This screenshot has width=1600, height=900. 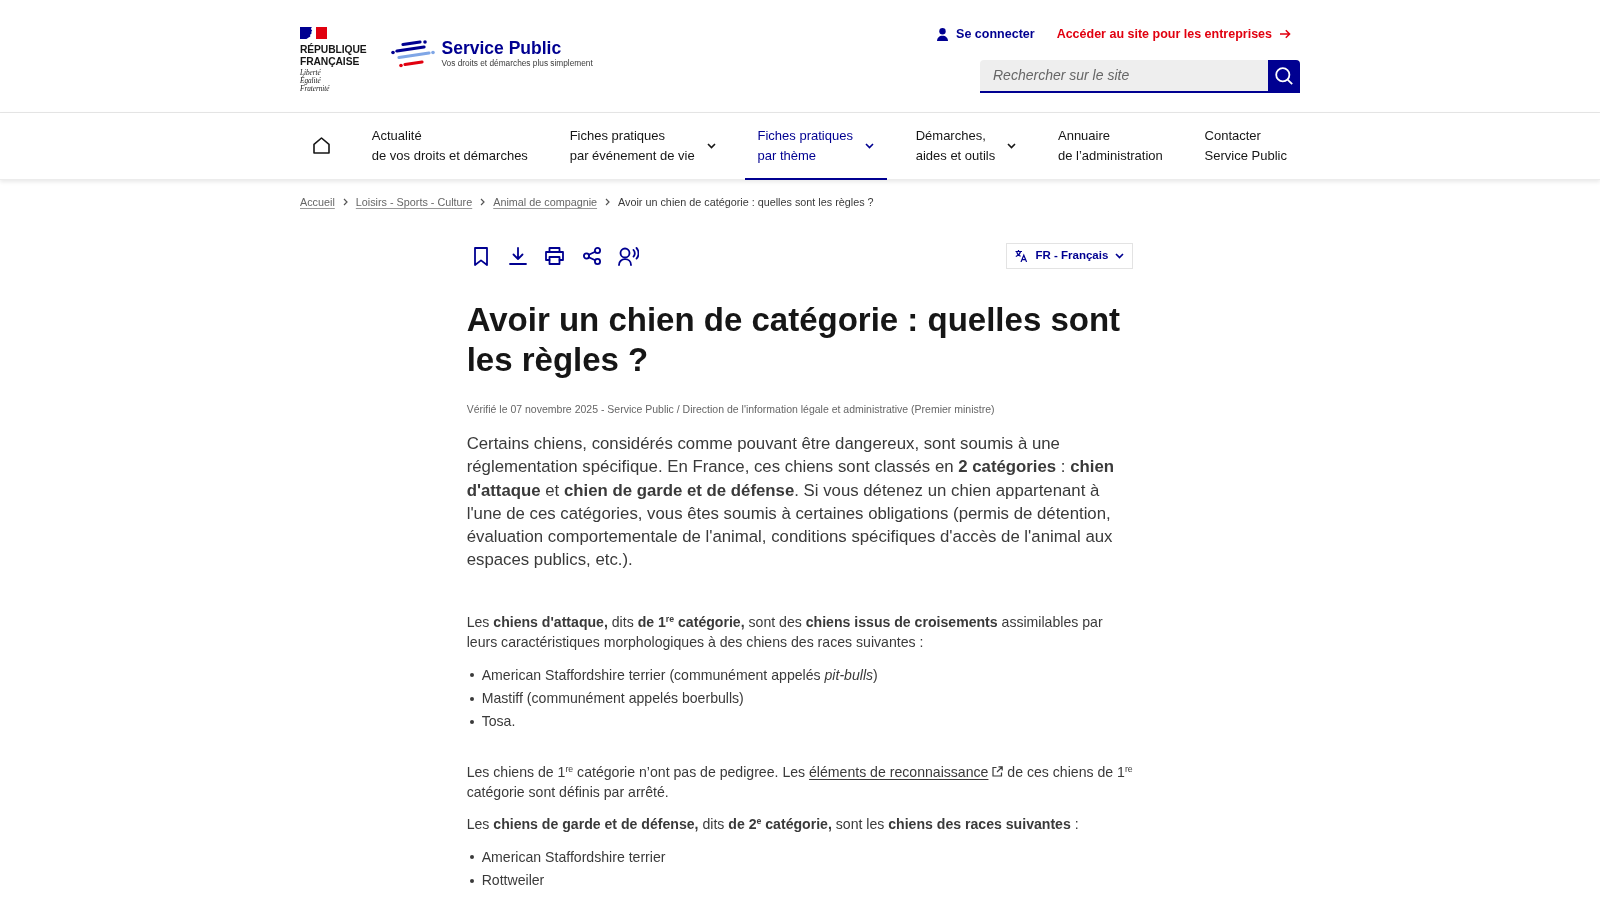 I want to click on print-button, so click(x=554, y=256).